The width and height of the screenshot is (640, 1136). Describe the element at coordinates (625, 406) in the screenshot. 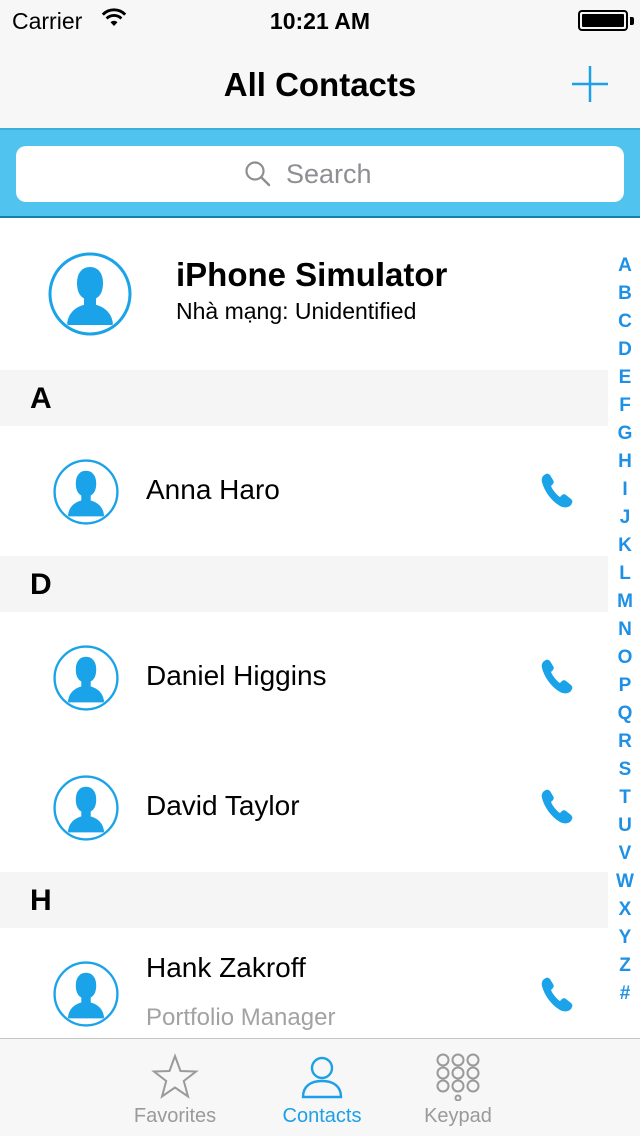

I see `index-letter: F` at that location.